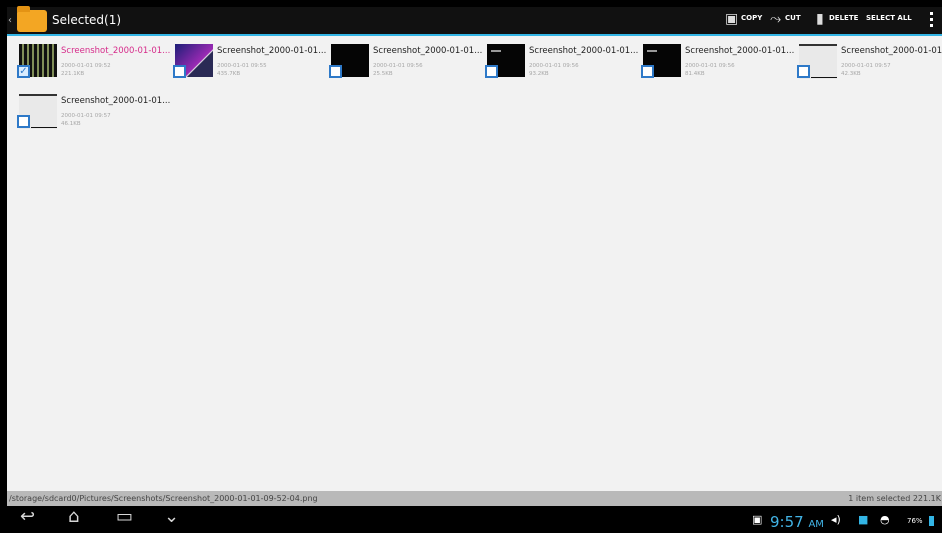 The height and width of the screenshot is (533, 942). Describe the element at coordinates (23, 71) in the screenshot. I see `selection-checkbox: ✓` at that location.